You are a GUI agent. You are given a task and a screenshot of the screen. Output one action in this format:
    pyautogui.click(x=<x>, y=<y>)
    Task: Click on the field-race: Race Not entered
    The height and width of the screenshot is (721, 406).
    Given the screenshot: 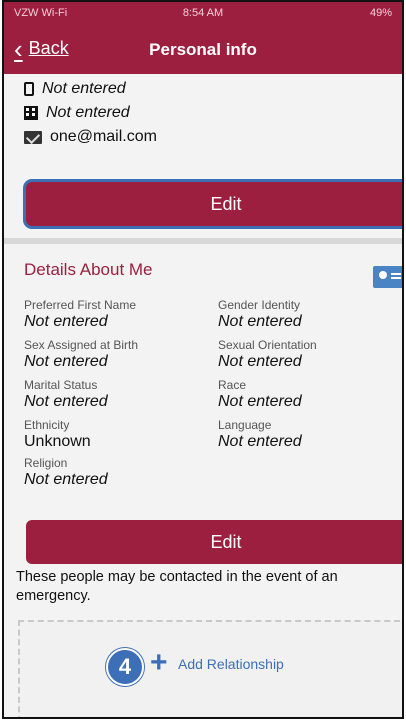 What is the action you would take?
    pyautogui.click(x=260, y=394)
    